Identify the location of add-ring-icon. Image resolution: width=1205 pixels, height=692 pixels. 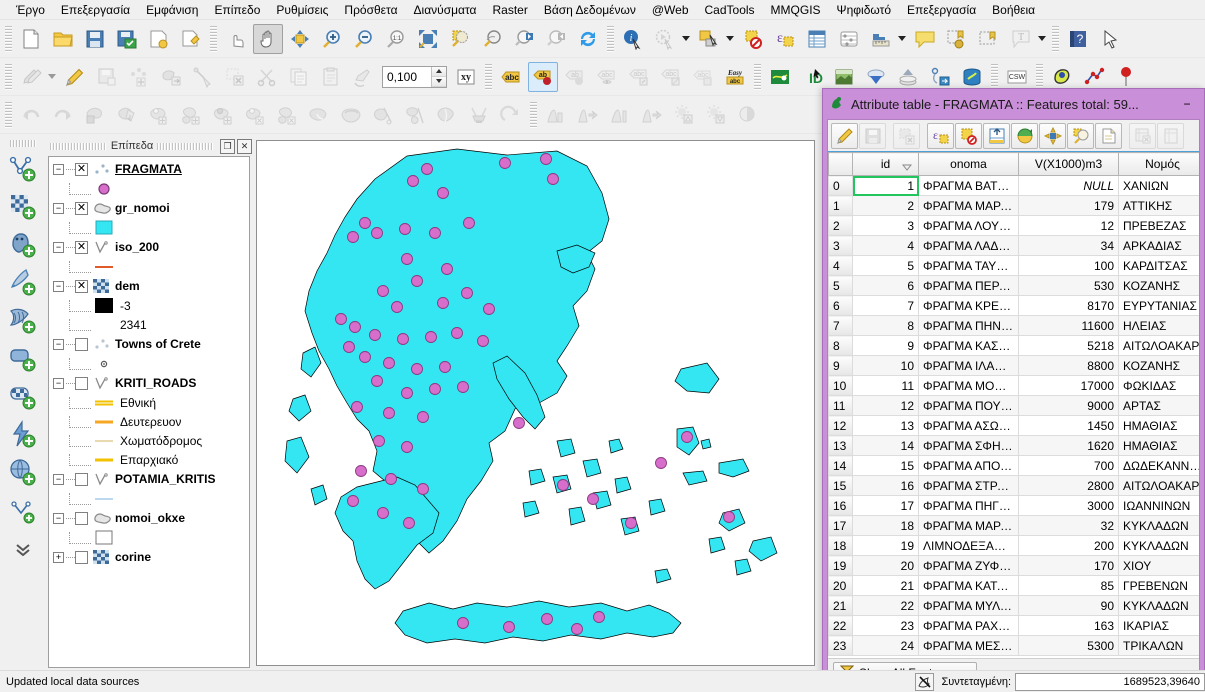
(159, 115).